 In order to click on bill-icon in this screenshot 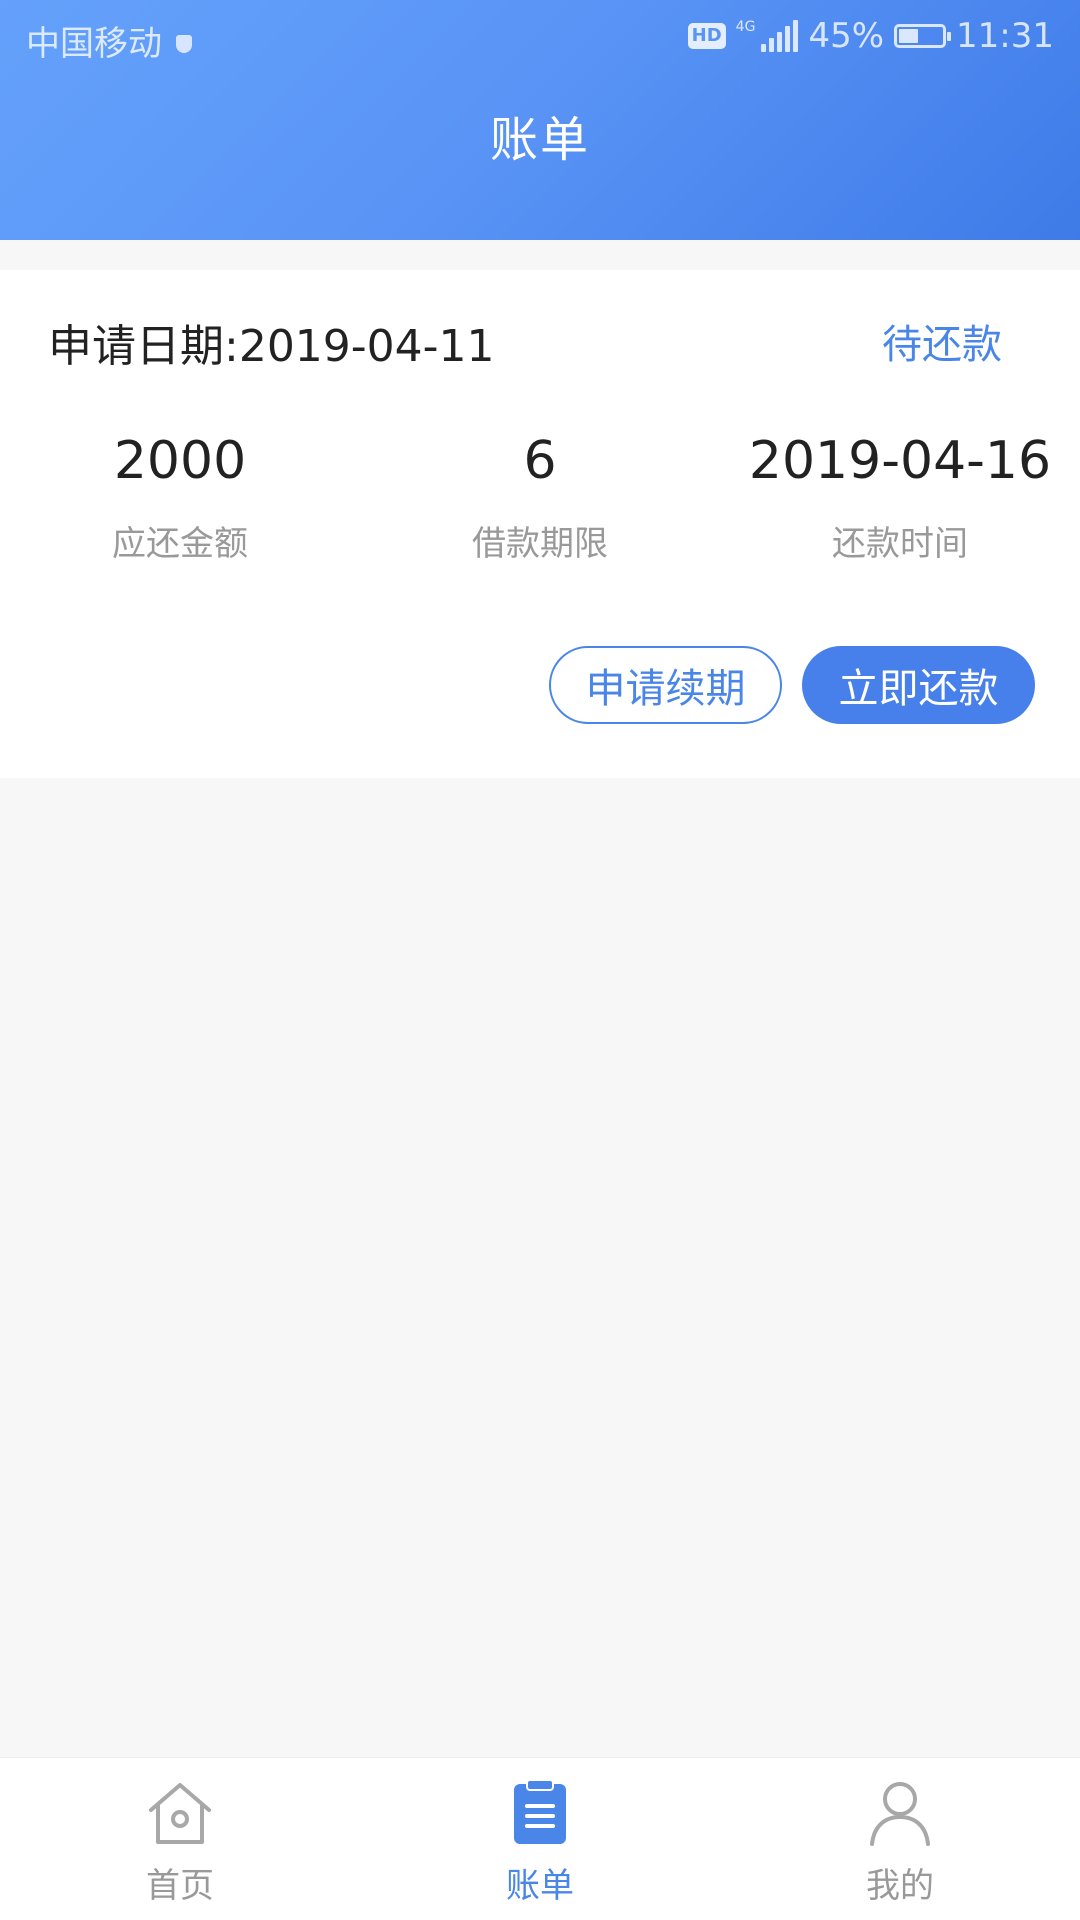, I will do `click(540, 1811)`.